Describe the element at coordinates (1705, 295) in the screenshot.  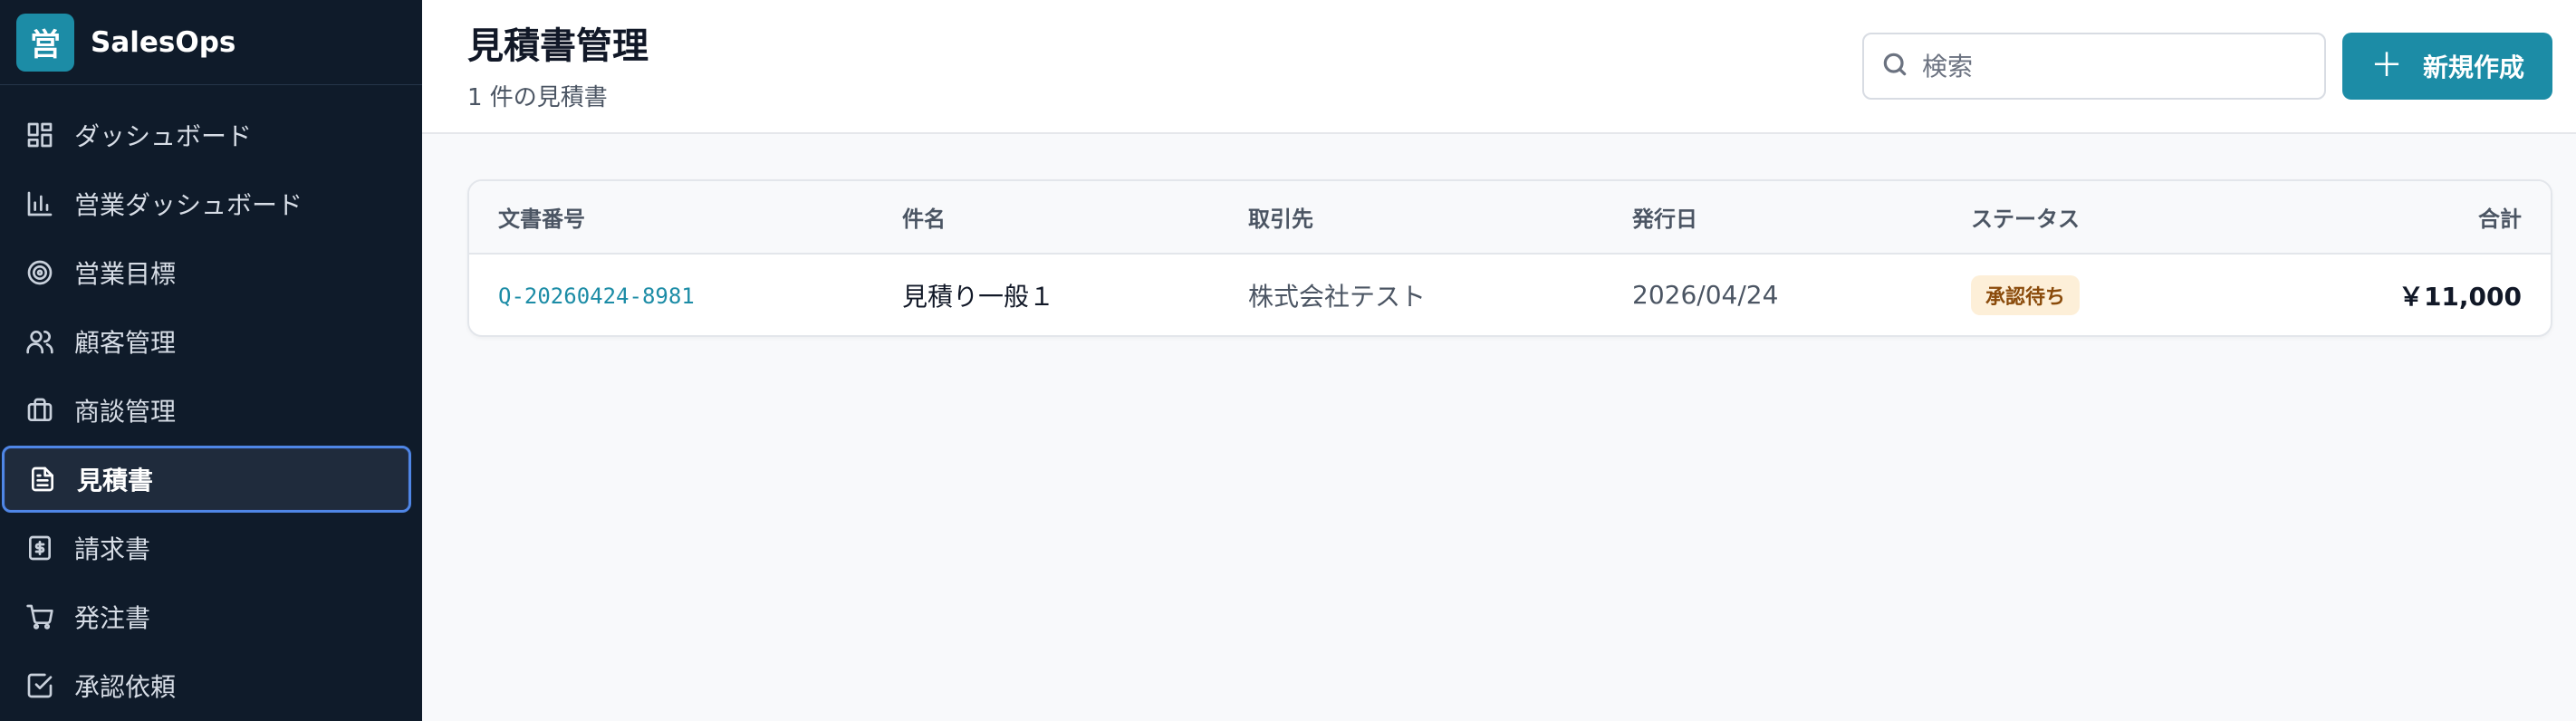
I see `cell-date: 2026/04/24` at that location.